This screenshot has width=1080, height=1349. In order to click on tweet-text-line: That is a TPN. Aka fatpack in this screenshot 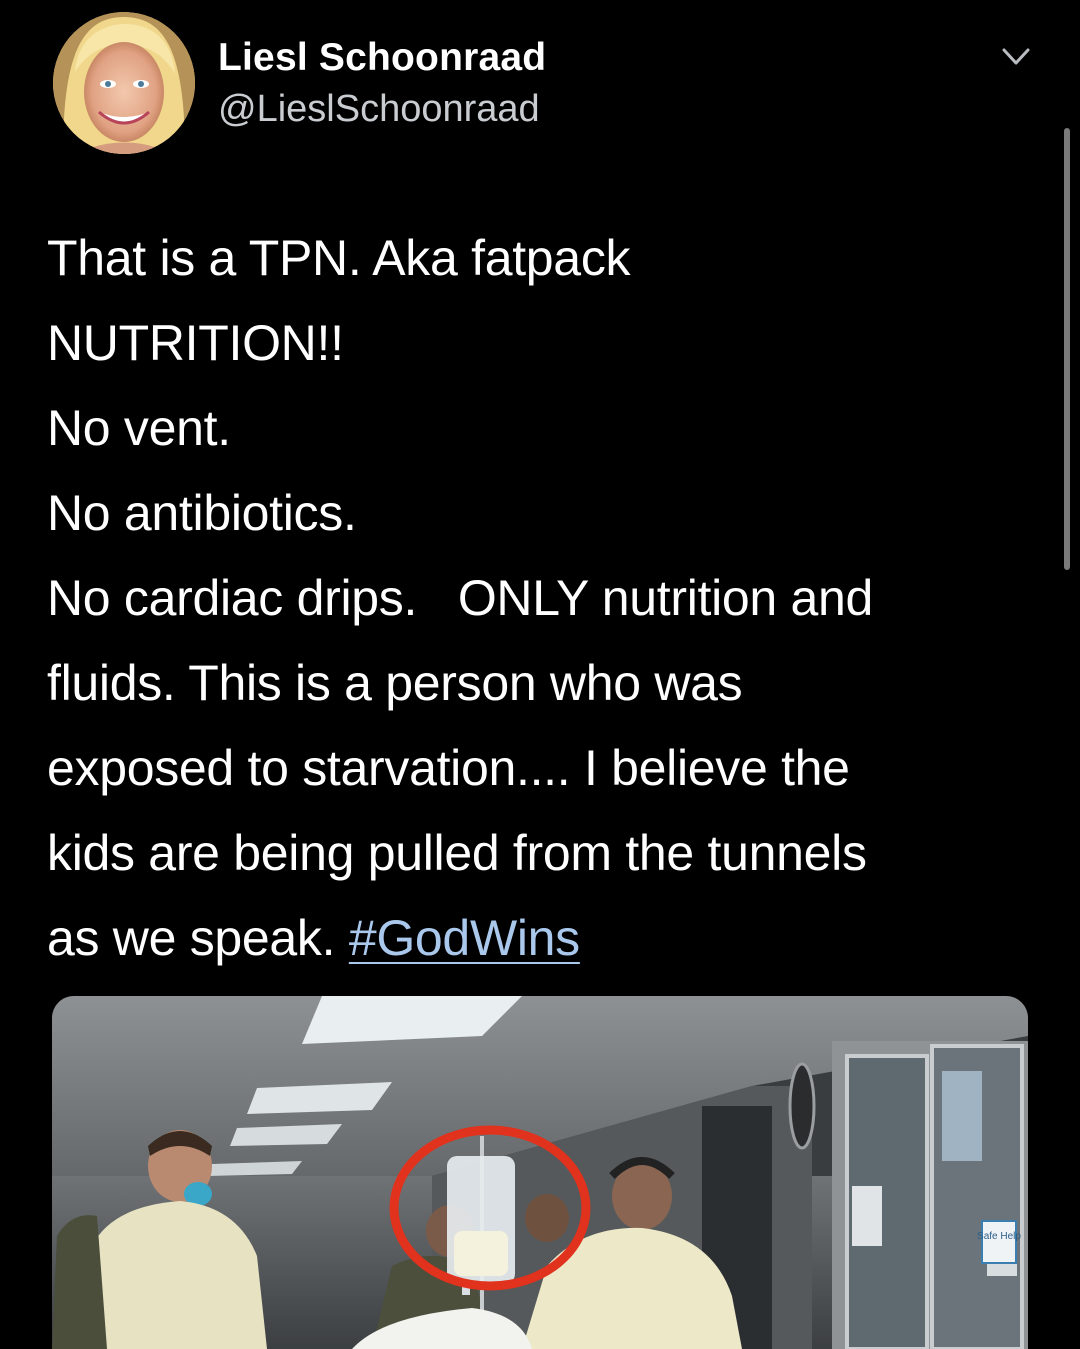, I will do `click(339, 258)`.